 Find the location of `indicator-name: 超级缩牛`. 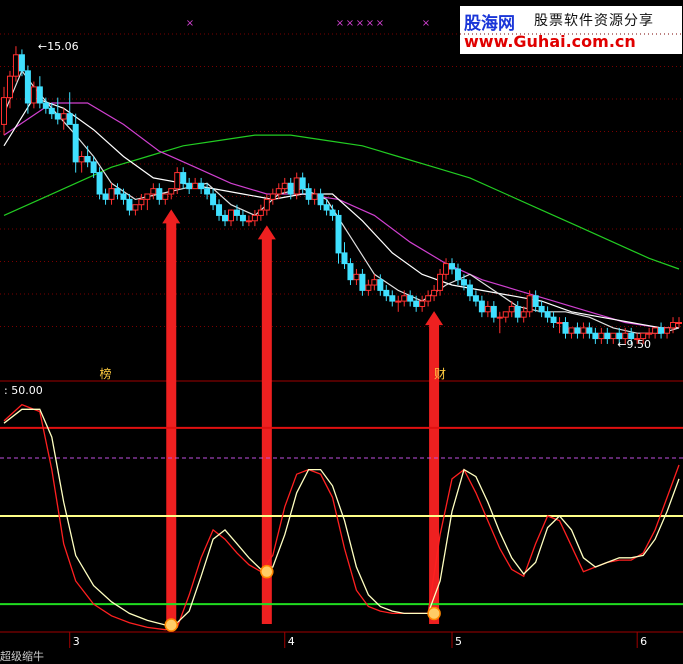

indicator-name: 超级缩牛 is located at coordinates (22, 656).